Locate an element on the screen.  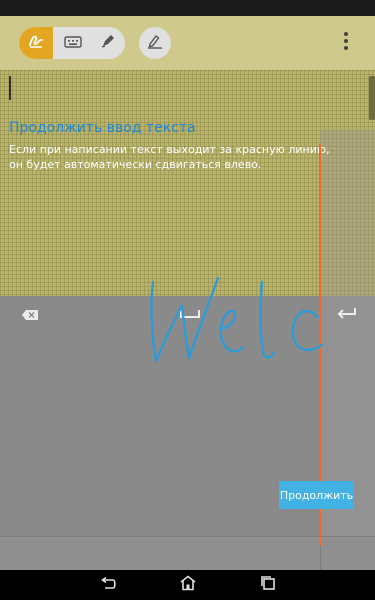
continue-button: Продолжить is located at coordinates (316, 495).